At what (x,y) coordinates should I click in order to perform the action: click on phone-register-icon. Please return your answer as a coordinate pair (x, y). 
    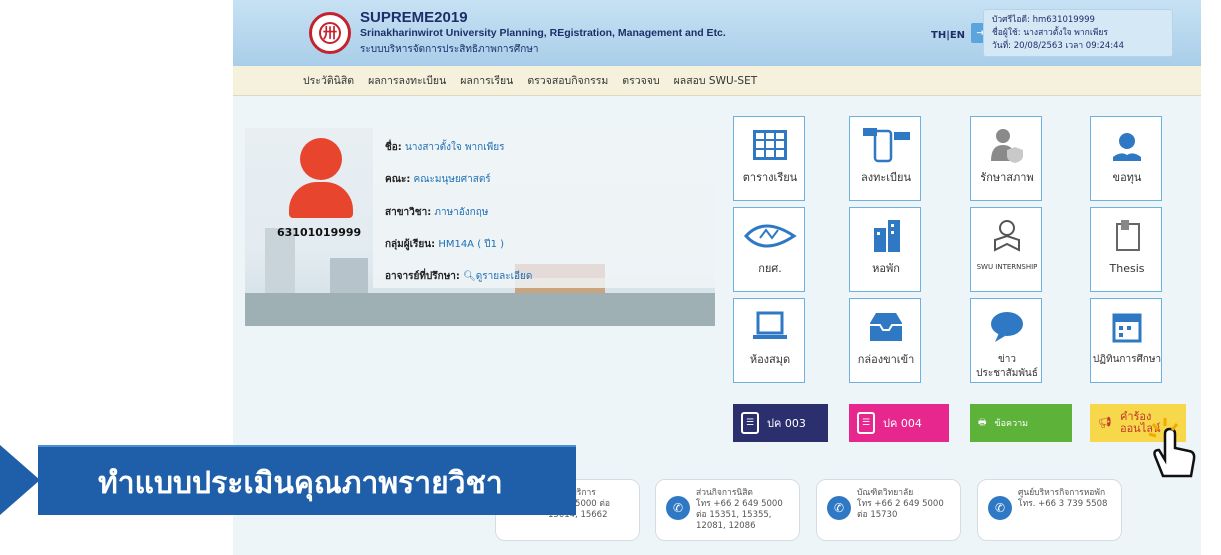
    Looking at the image, I should click on (886, 145).